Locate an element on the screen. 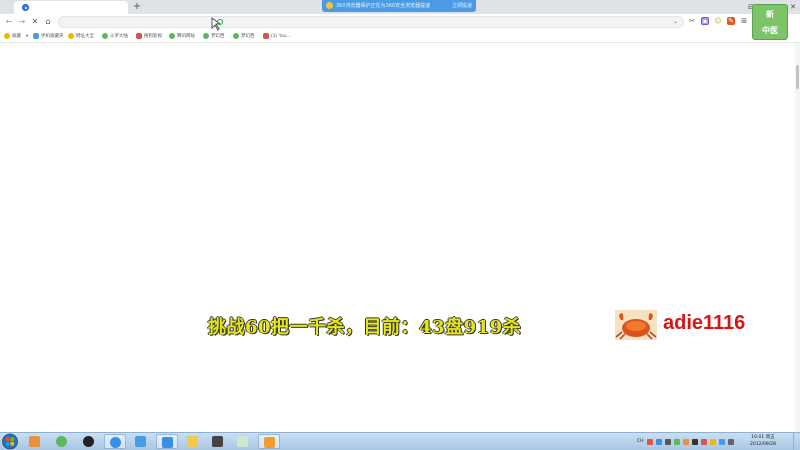 The width and height of the screenshot is (800, 450). browser-toolbar: ← → ✕ ⌂ ⌄ ✂ ▣ ☺ ✎ ⊞ is located at coordinates (400, 22).